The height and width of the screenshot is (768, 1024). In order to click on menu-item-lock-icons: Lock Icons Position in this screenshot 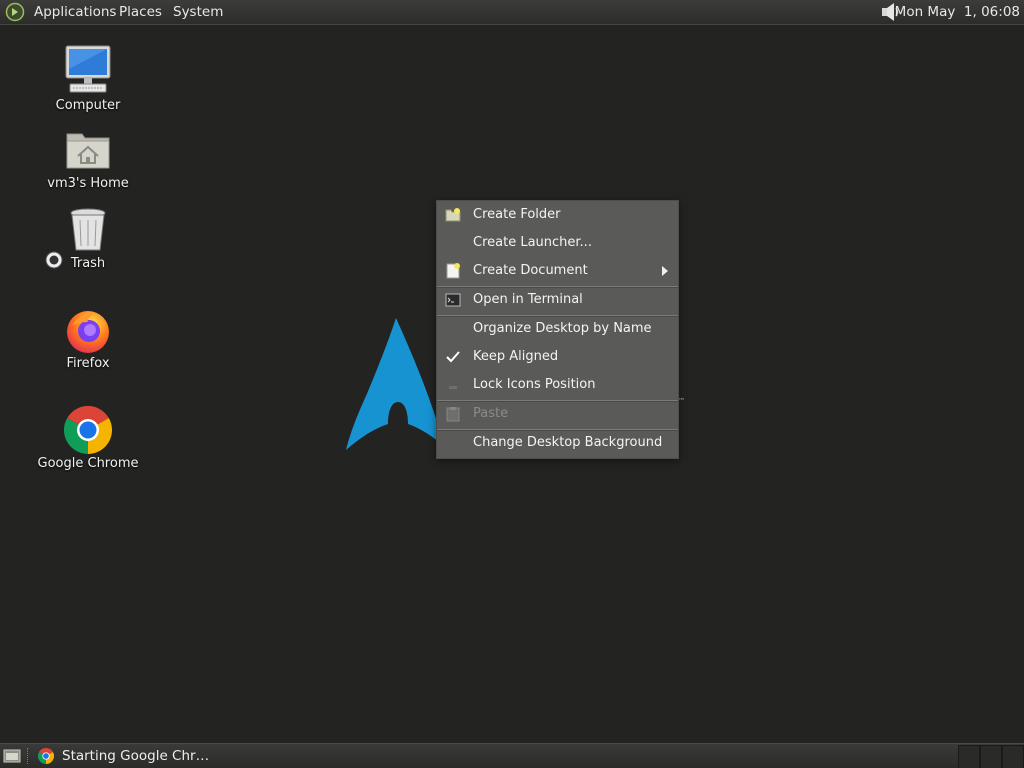, I will do `click(557, 385)`.